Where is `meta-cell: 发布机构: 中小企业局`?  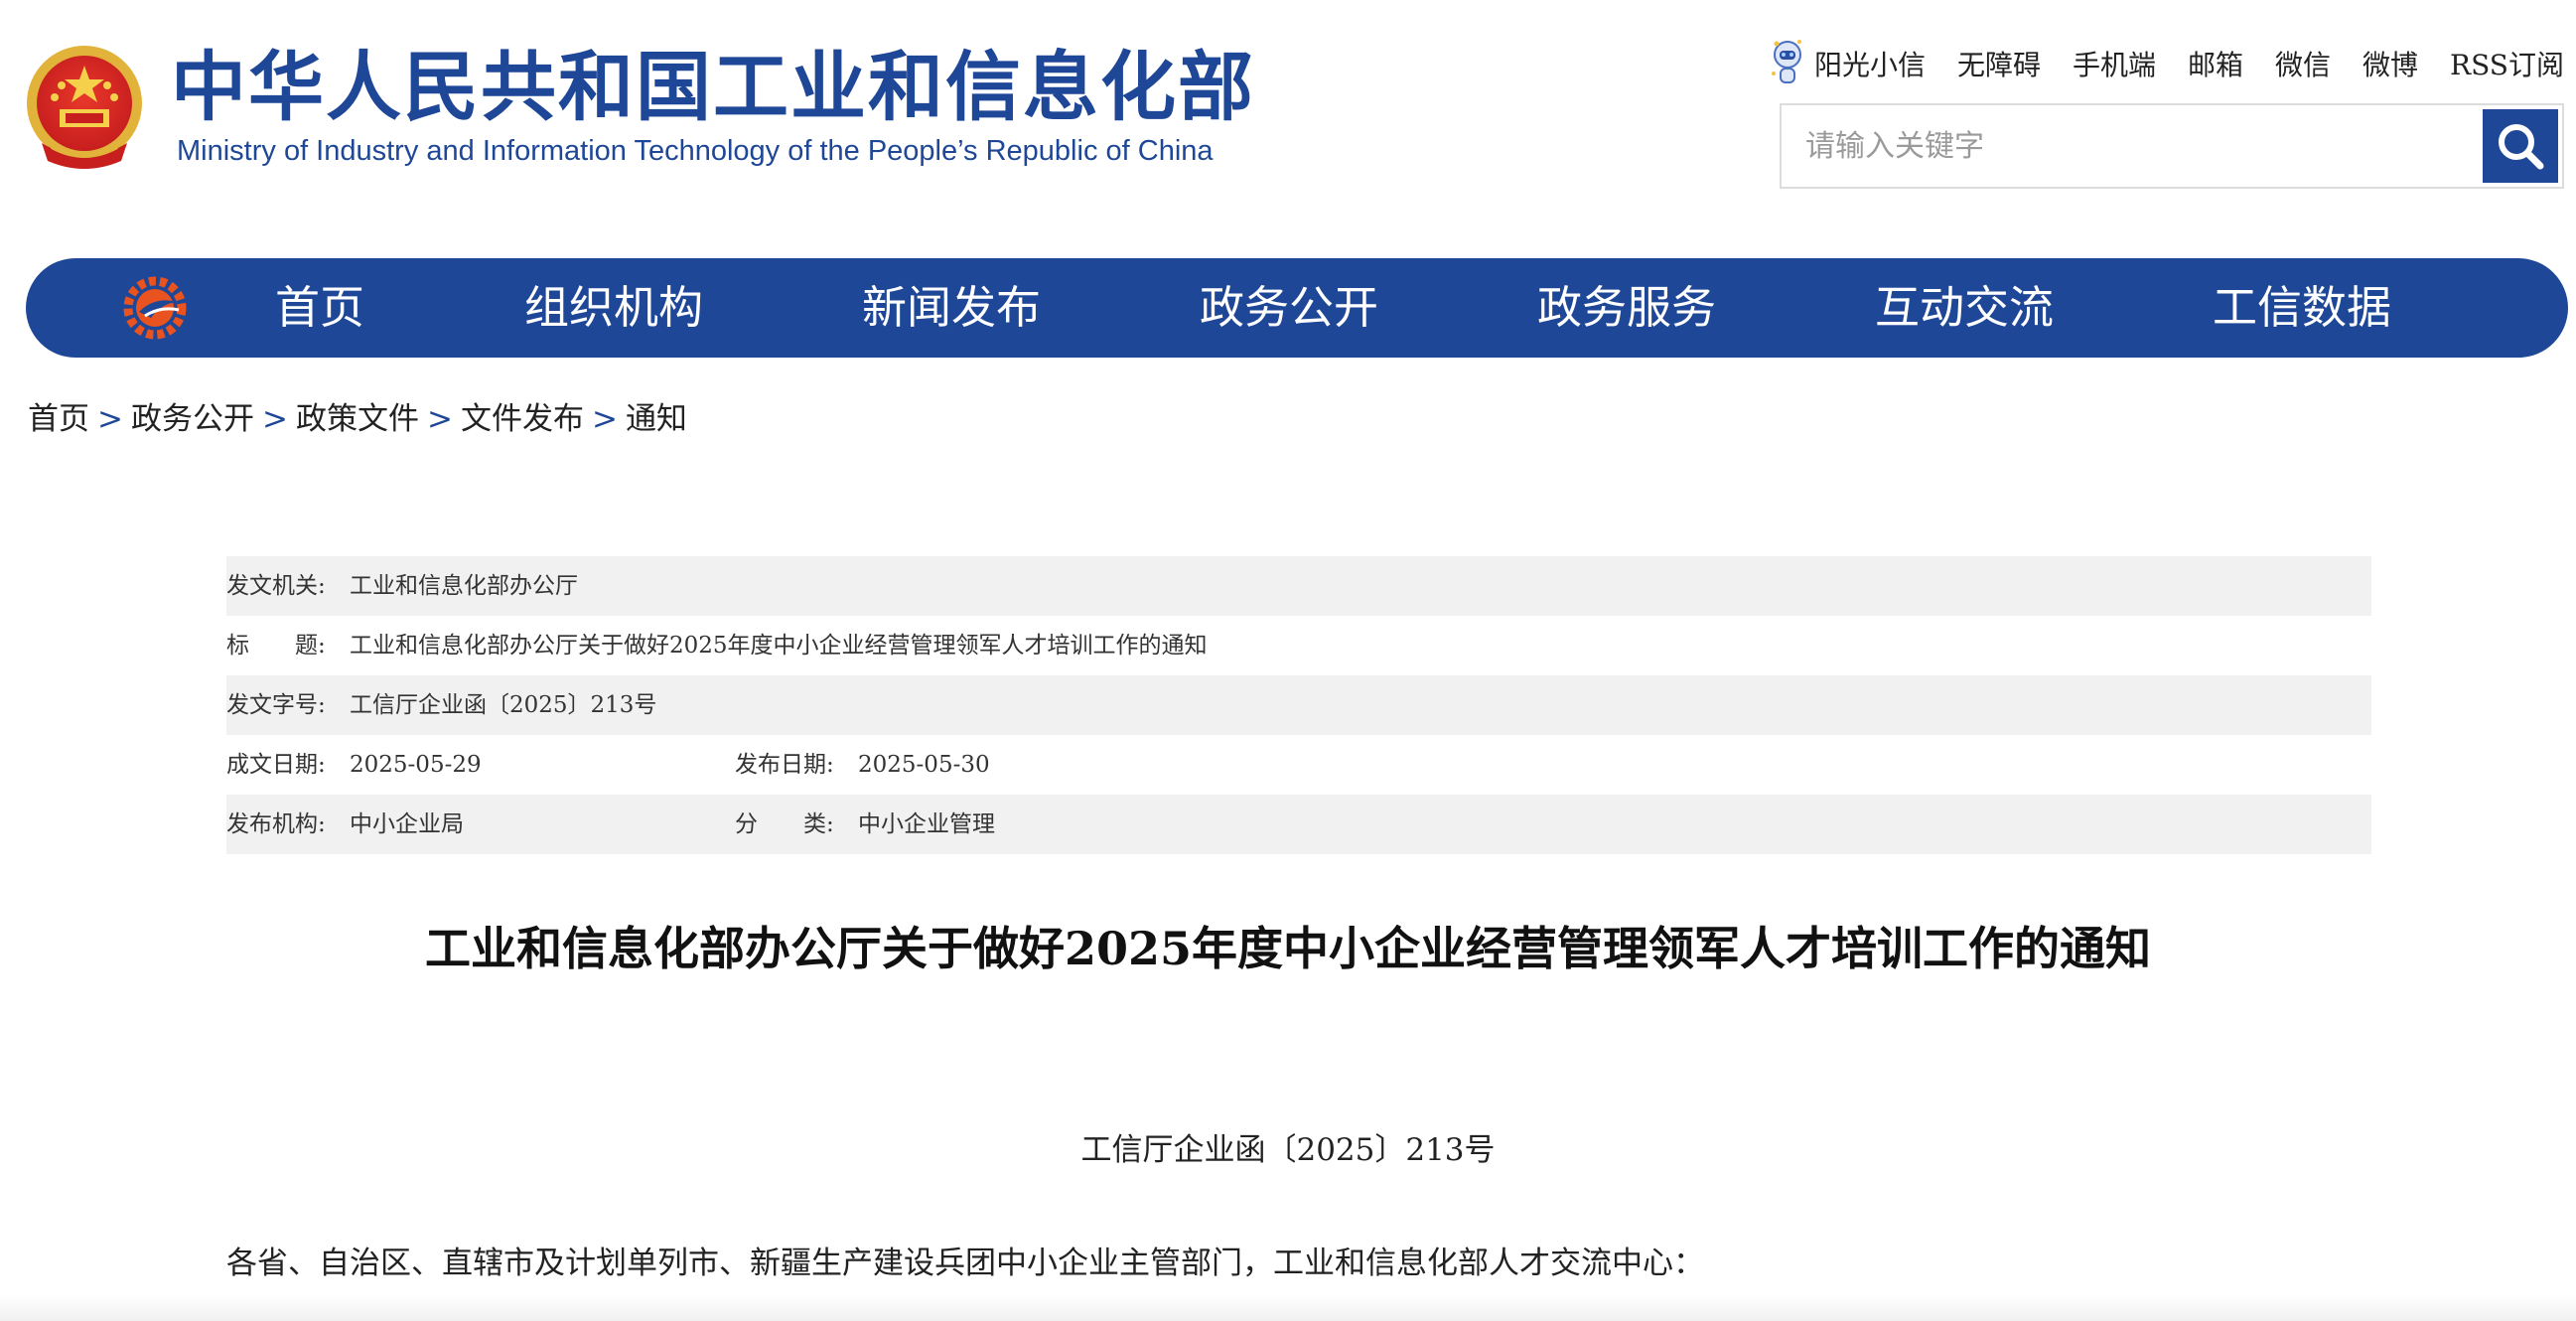 meta-cell: 发布机构: 中小企业局 is located at coordinates (345, 824).